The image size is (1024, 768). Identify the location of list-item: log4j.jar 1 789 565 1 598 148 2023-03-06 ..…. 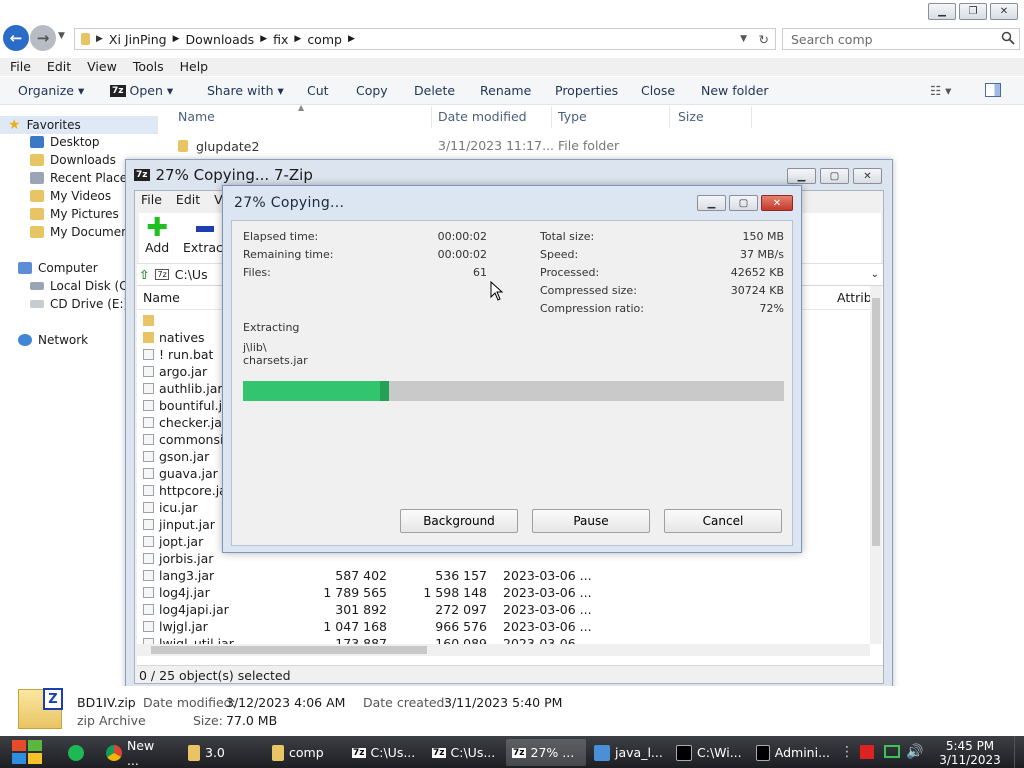
(507, 592).